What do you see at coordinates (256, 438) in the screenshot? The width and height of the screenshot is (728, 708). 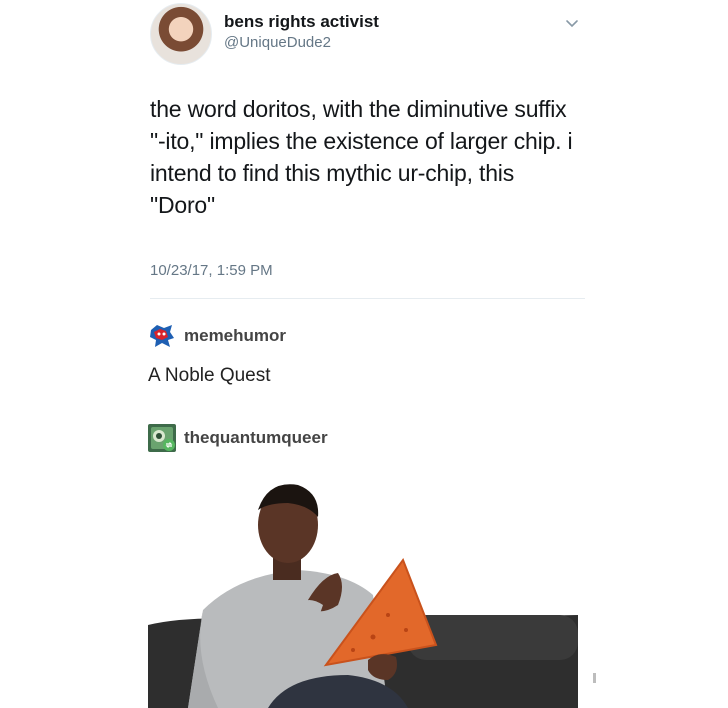 I see `reblog-username: thequantumqueer` at bounding box center [256, 438].